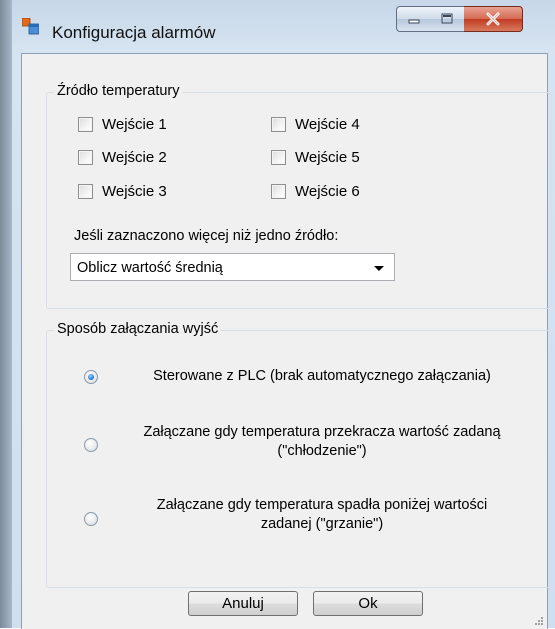  Describe the element at coordinates (539, 621) in the screenshot. I see `resize-grip-icon` at that location.